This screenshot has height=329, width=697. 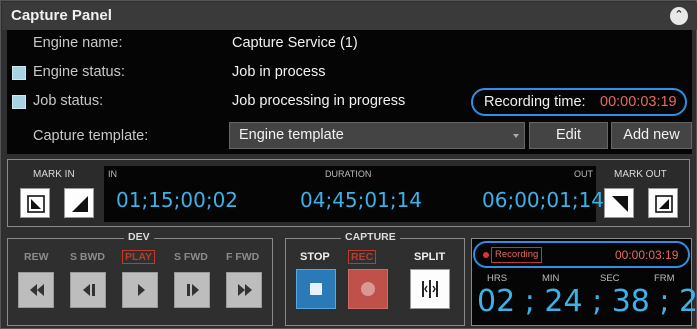 I want to click on triangle-down-right-icon, so click(x=80, y=204).